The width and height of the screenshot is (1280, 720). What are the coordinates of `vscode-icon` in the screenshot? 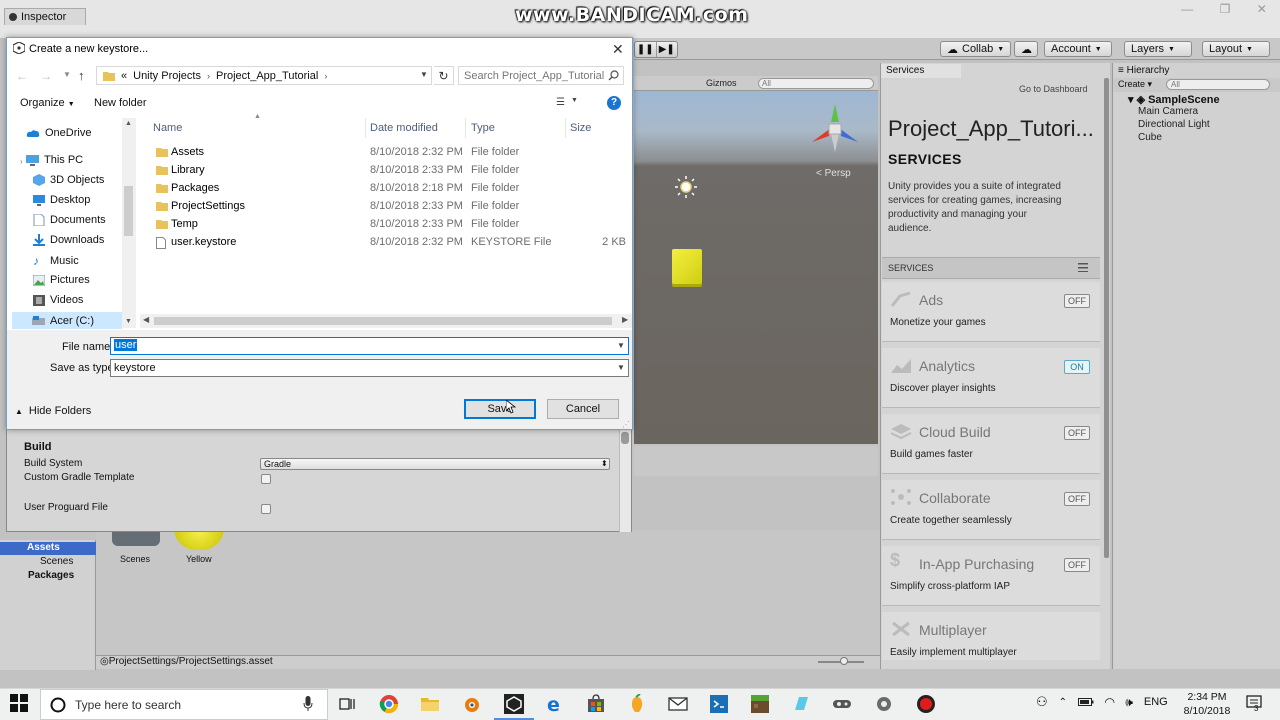 It's located at (719, 704).